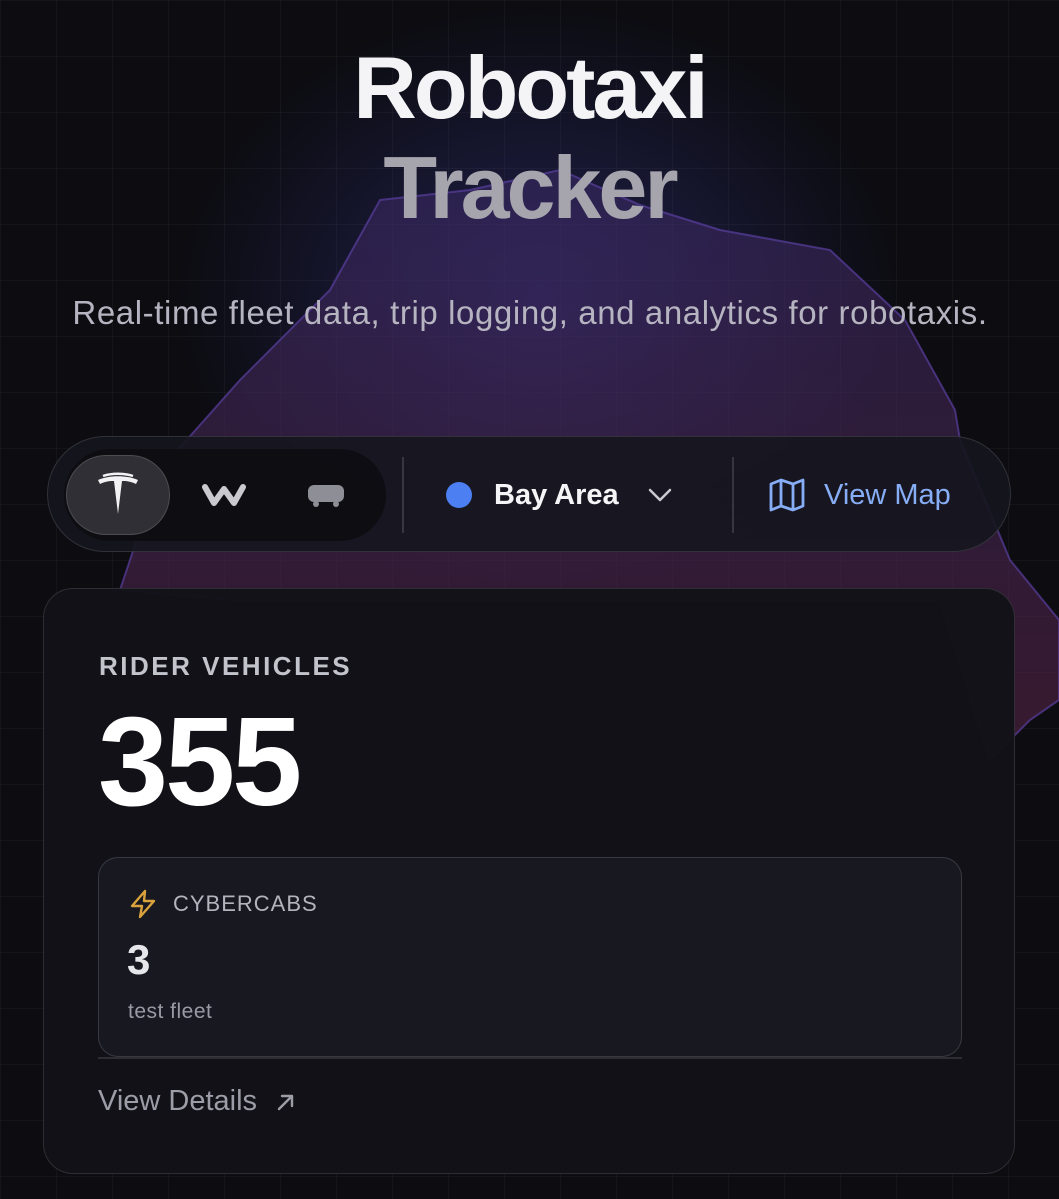 The height and width of the screenshot is (1199, 1059). I want to click on provider-switcher, so click(225, 495).